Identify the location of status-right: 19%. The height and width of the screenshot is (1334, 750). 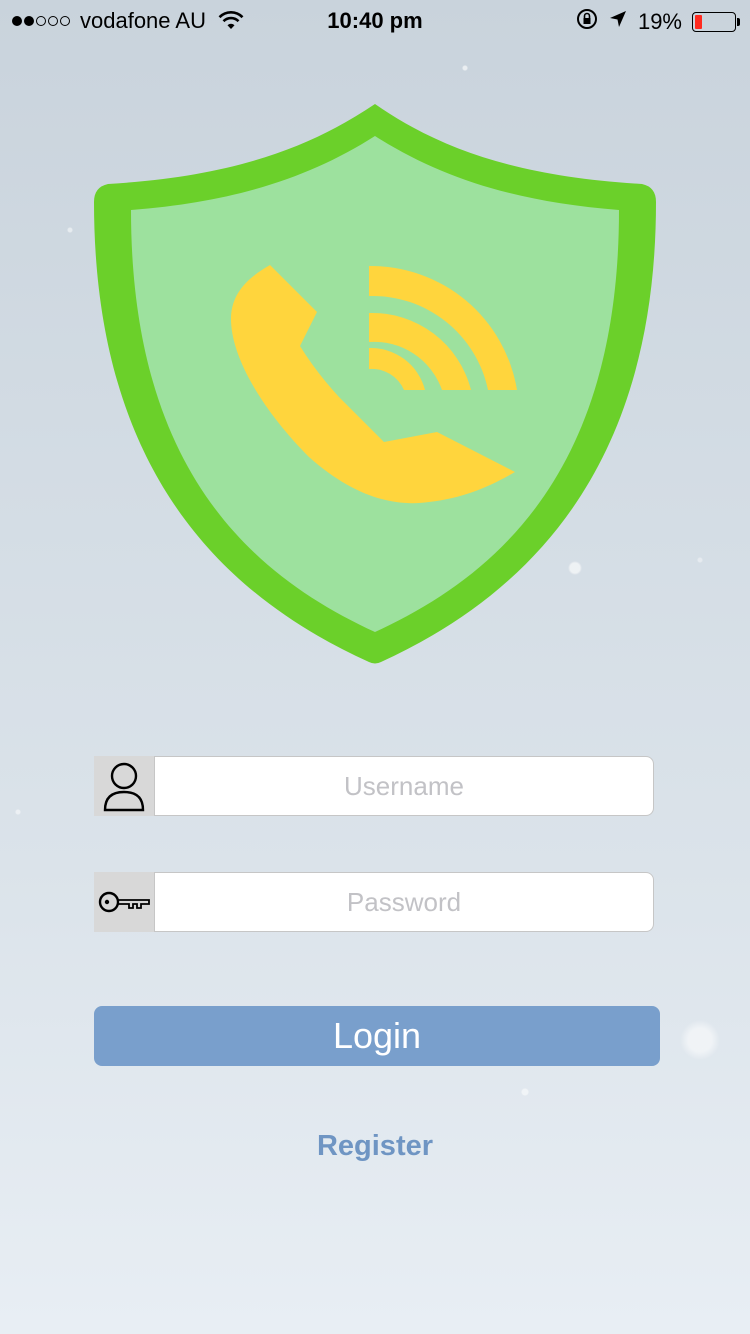
(658, 22).